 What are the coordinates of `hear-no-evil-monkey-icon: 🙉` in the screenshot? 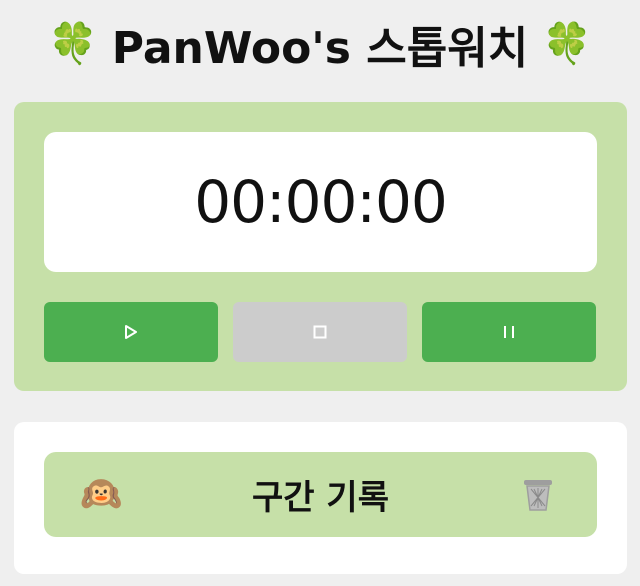 It's located at (101, 494).